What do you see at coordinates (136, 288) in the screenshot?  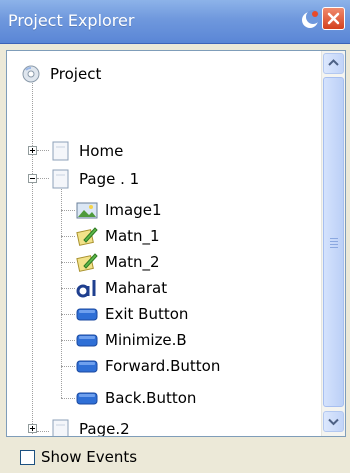 I see `tree-item-label: Maharat` at bounding box center [136, 288].